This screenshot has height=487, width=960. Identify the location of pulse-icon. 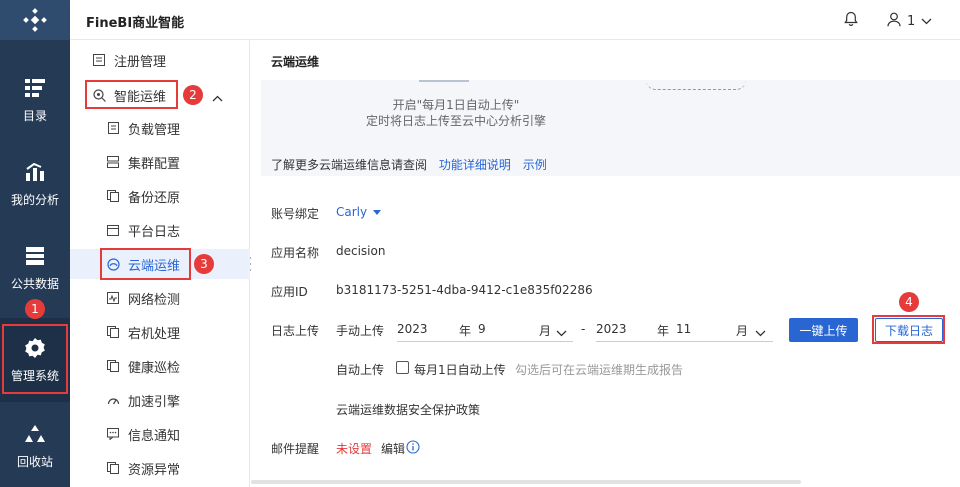
(113, 298).